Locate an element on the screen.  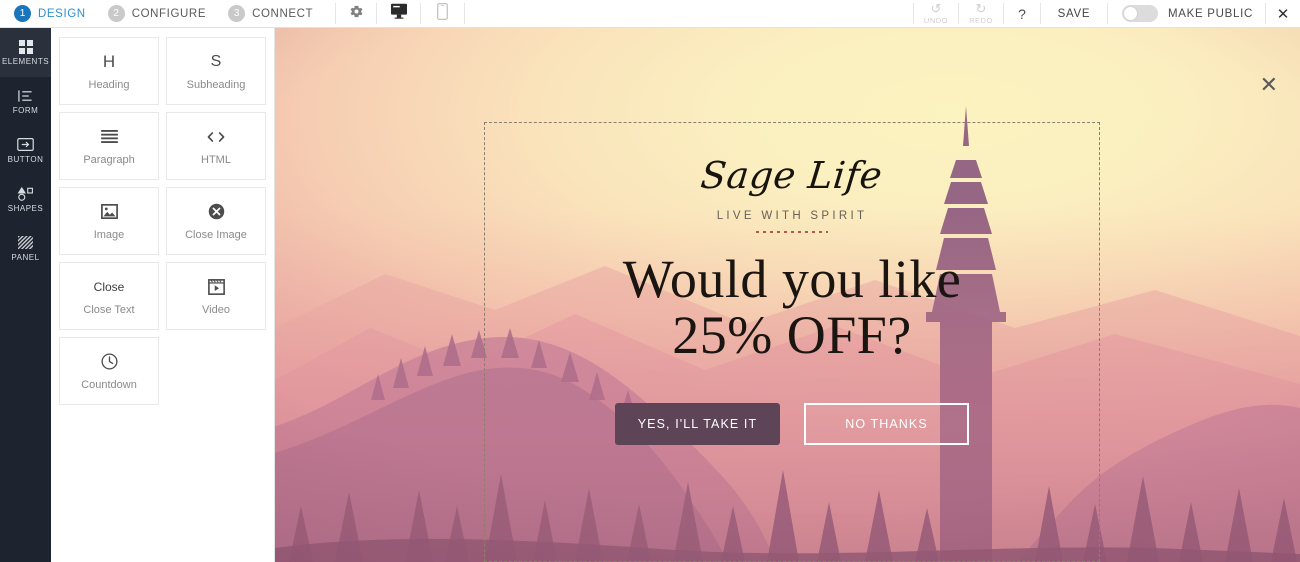
question-mark-icon: ? is located at coordinates (1022, 13).